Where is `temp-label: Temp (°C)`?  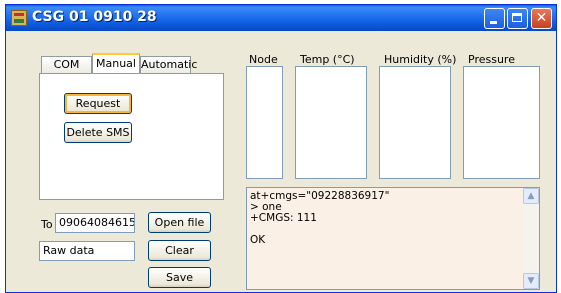
temp-label: Temp (°C) is located at coordinates (327, 59).